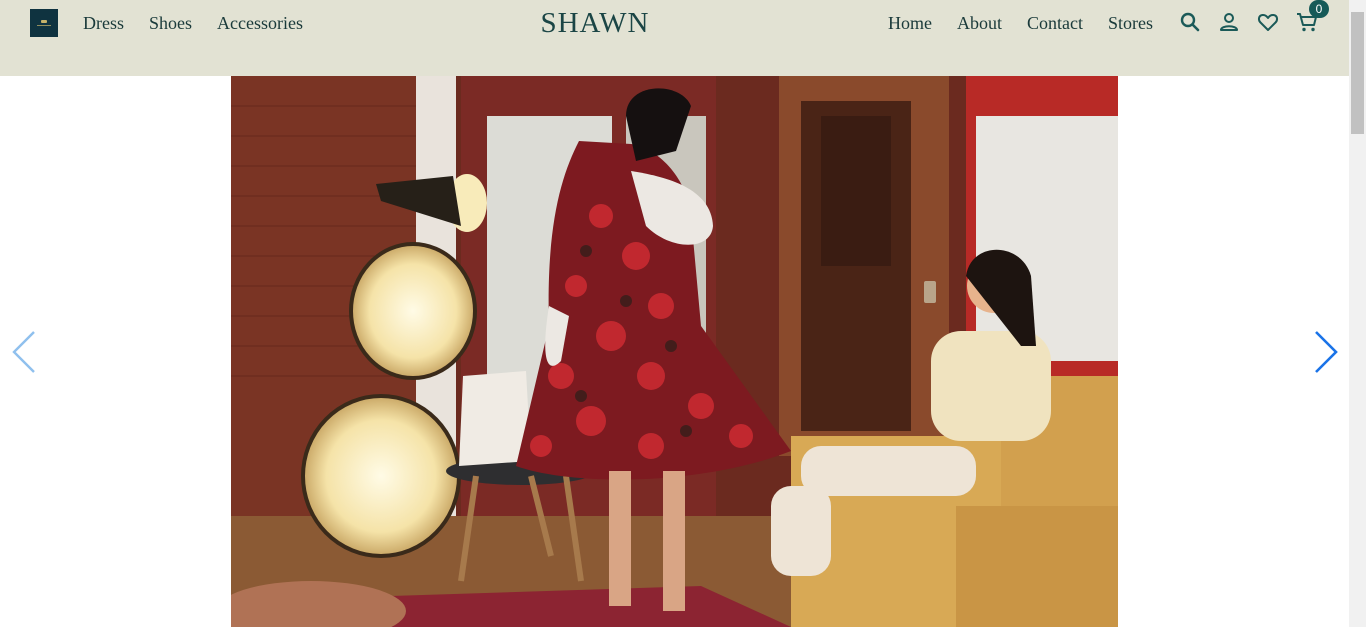 The height and width of the screenshot is (627, 1366). I want to click on nav-link-stores: Stores, so click(1130, 23).